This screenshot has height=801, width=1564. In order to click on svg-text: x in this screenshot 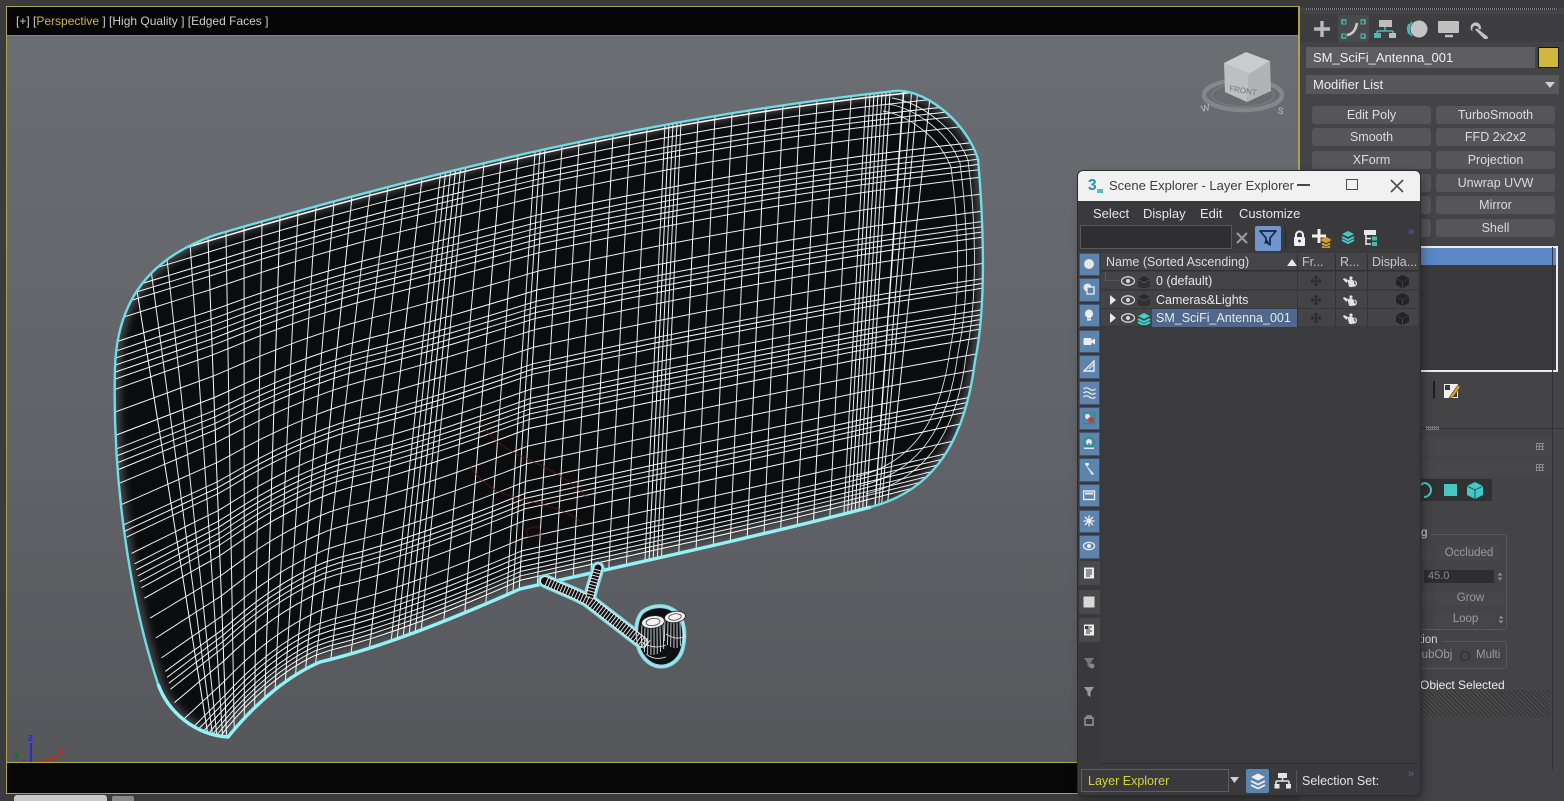, I will do `click(61, 752)`.